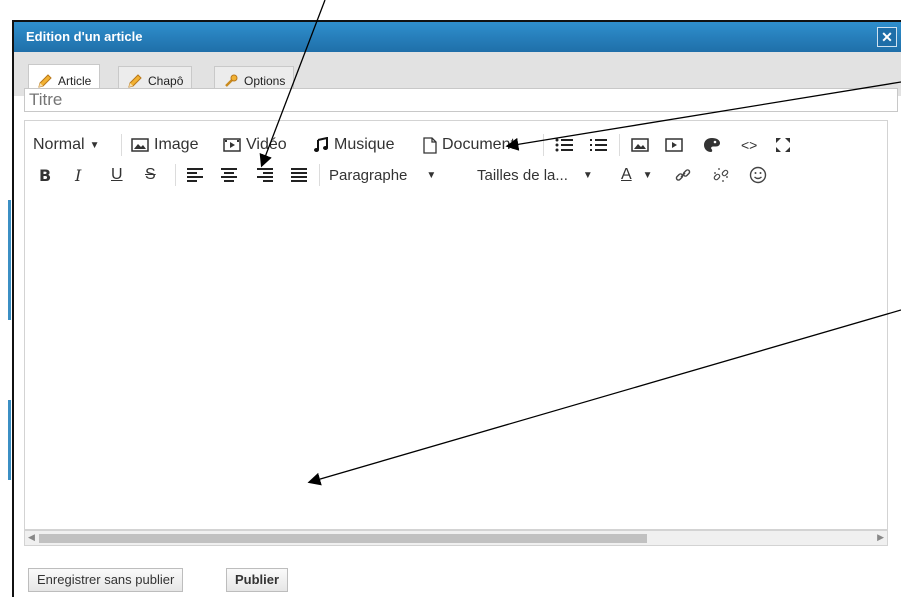  I want to click on palette-icon, so click(712, 145).